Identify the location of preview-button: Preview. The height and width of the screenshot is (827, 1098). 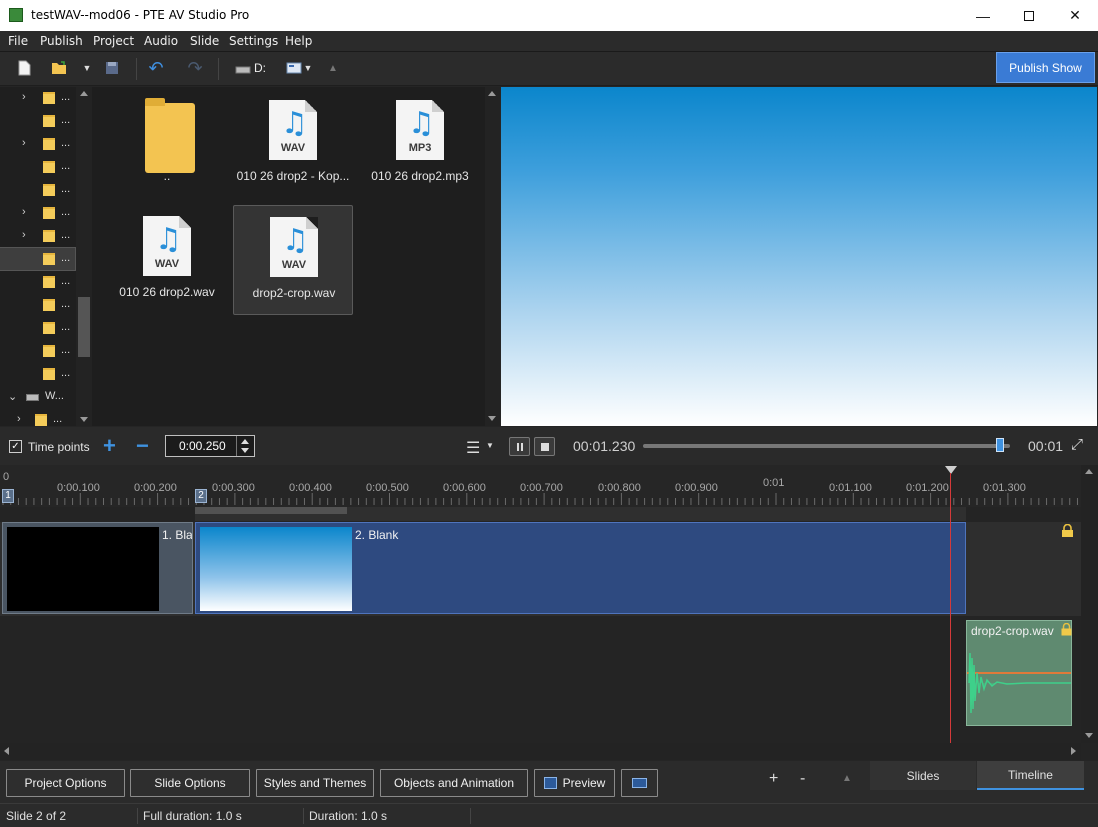
(574, 783).